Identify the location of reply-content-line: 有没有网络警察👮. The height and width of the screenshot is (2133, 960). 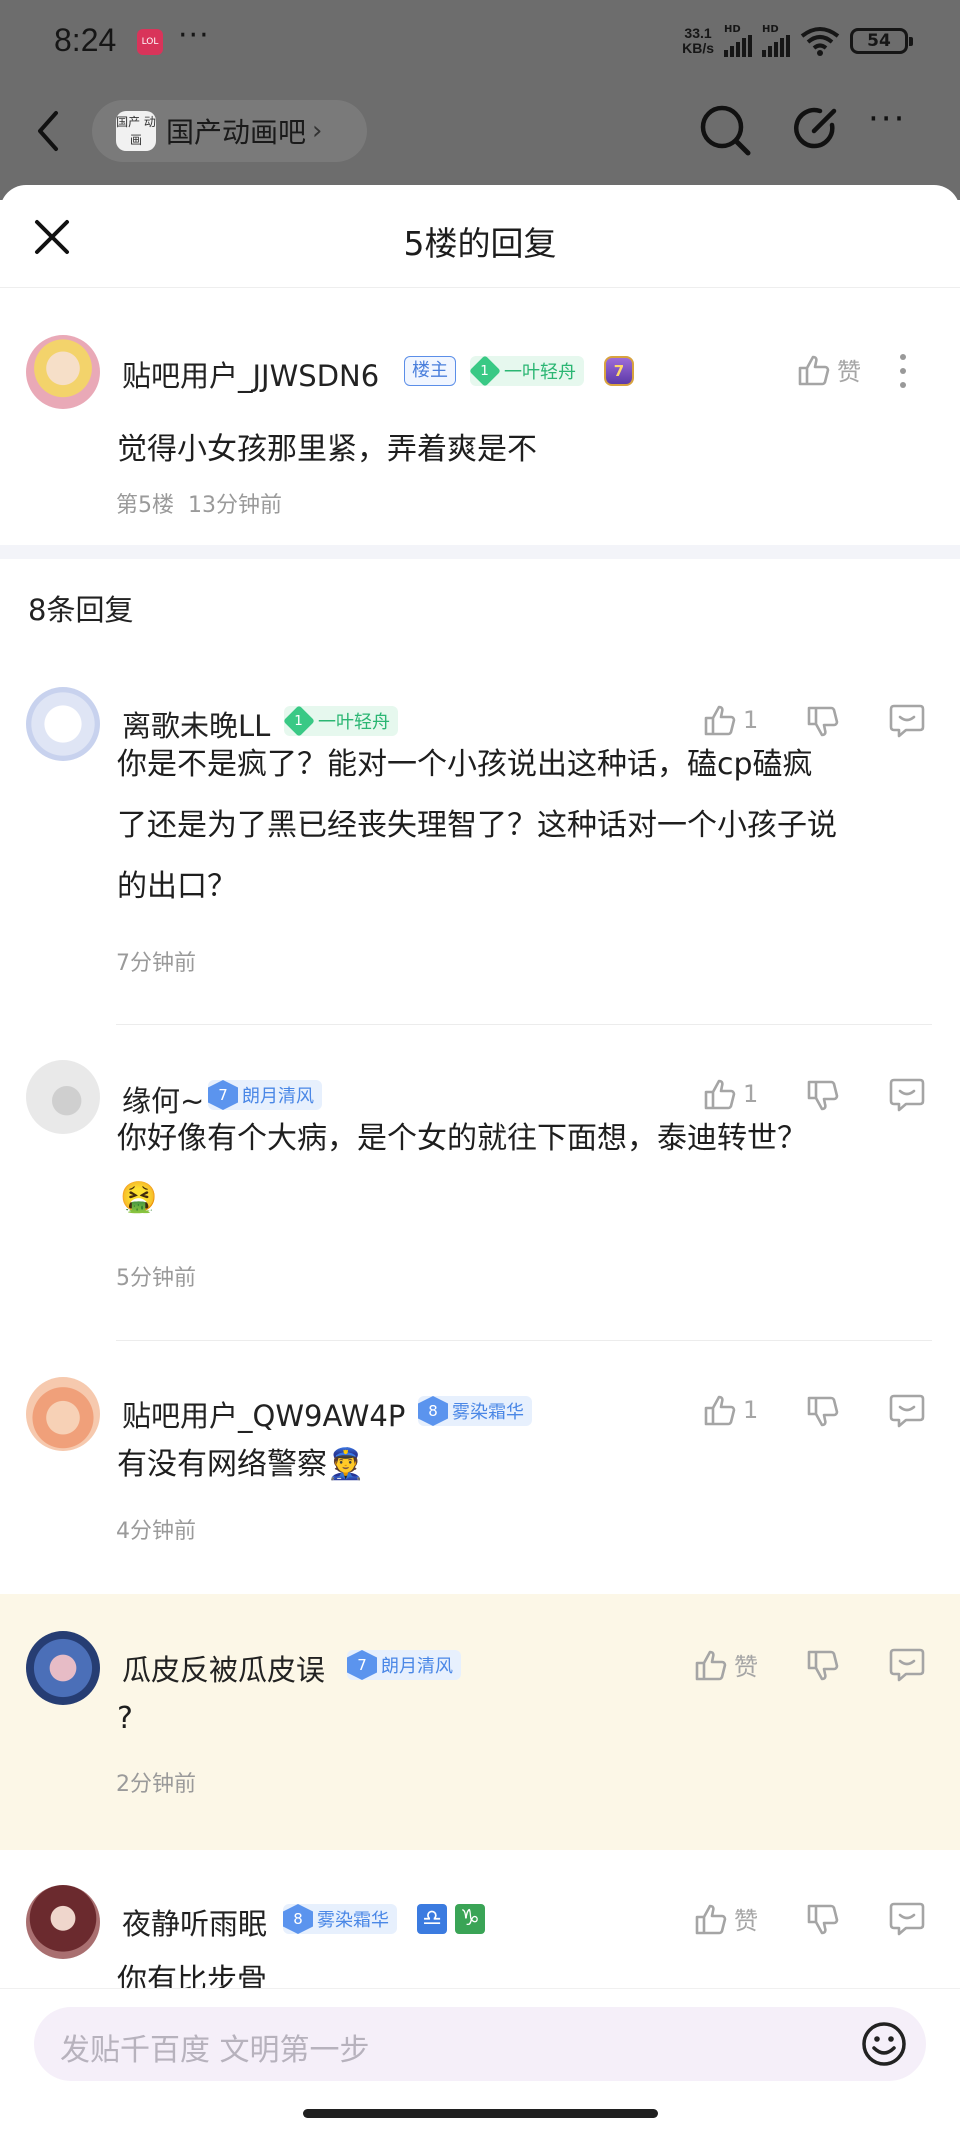
(241, 1464).